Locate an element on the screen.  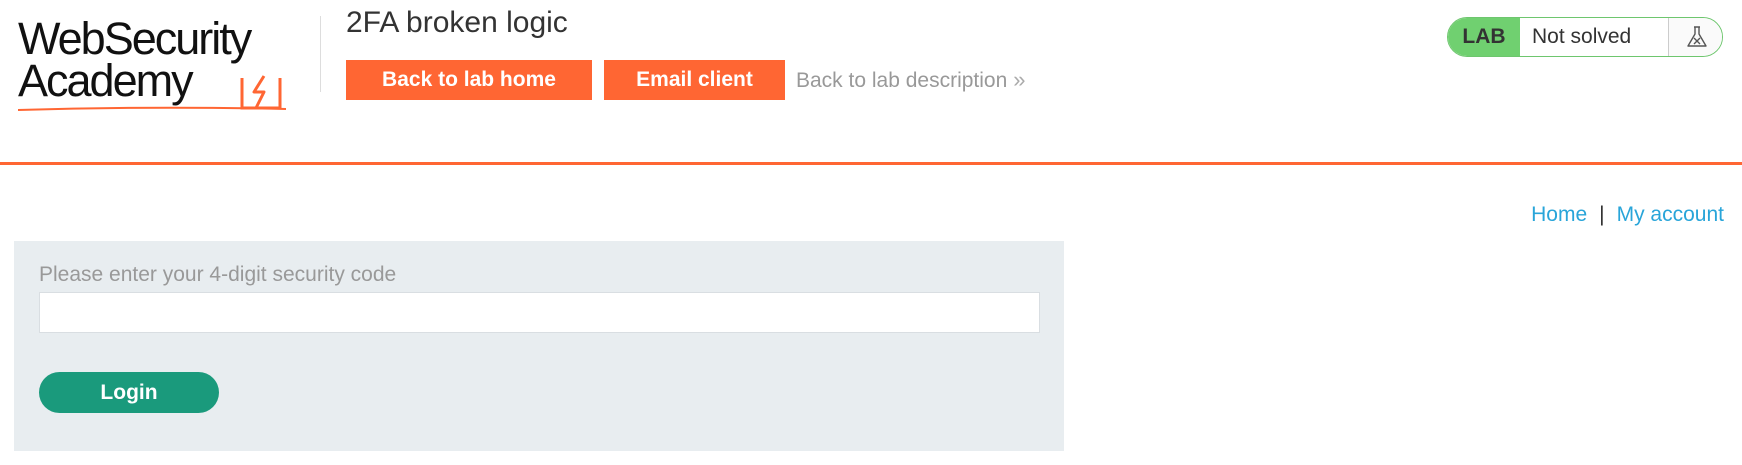
lab-status-widget: LAB Not solved is located at coordinates (1585, 37).